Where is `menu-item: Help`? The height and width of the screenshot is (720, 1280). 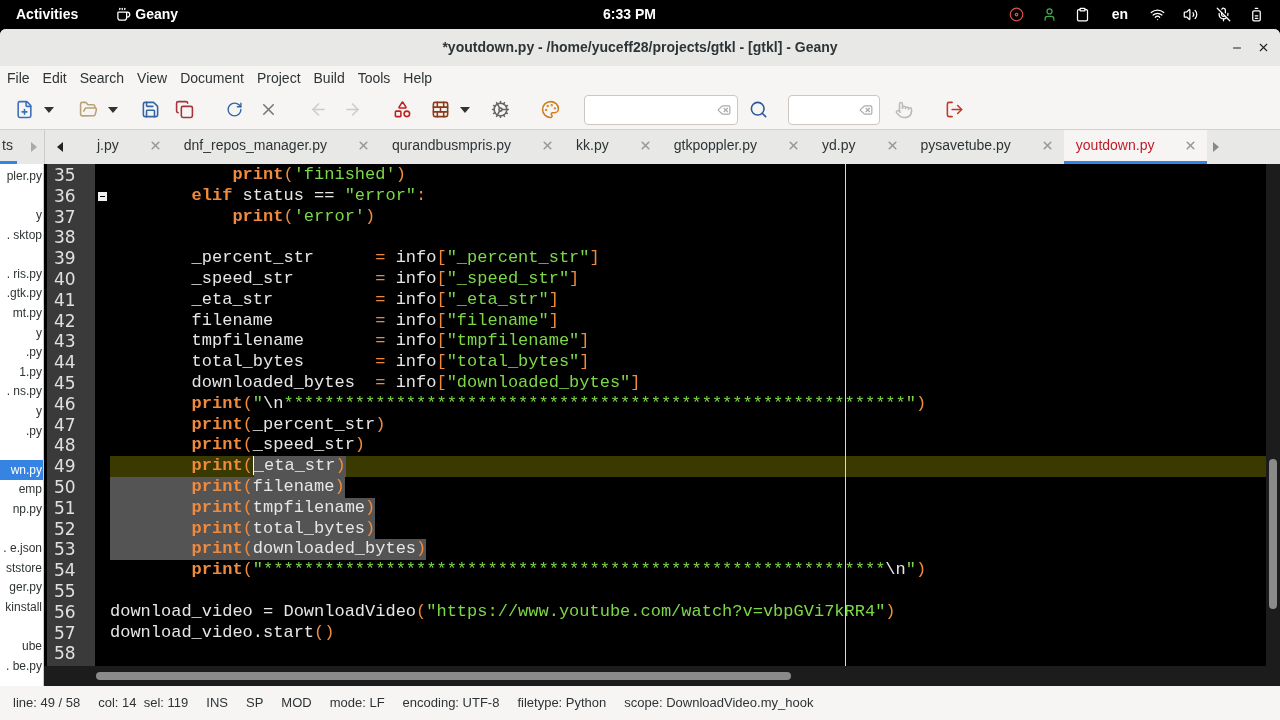
menu-item: Help is located at coordinates (418, 78).